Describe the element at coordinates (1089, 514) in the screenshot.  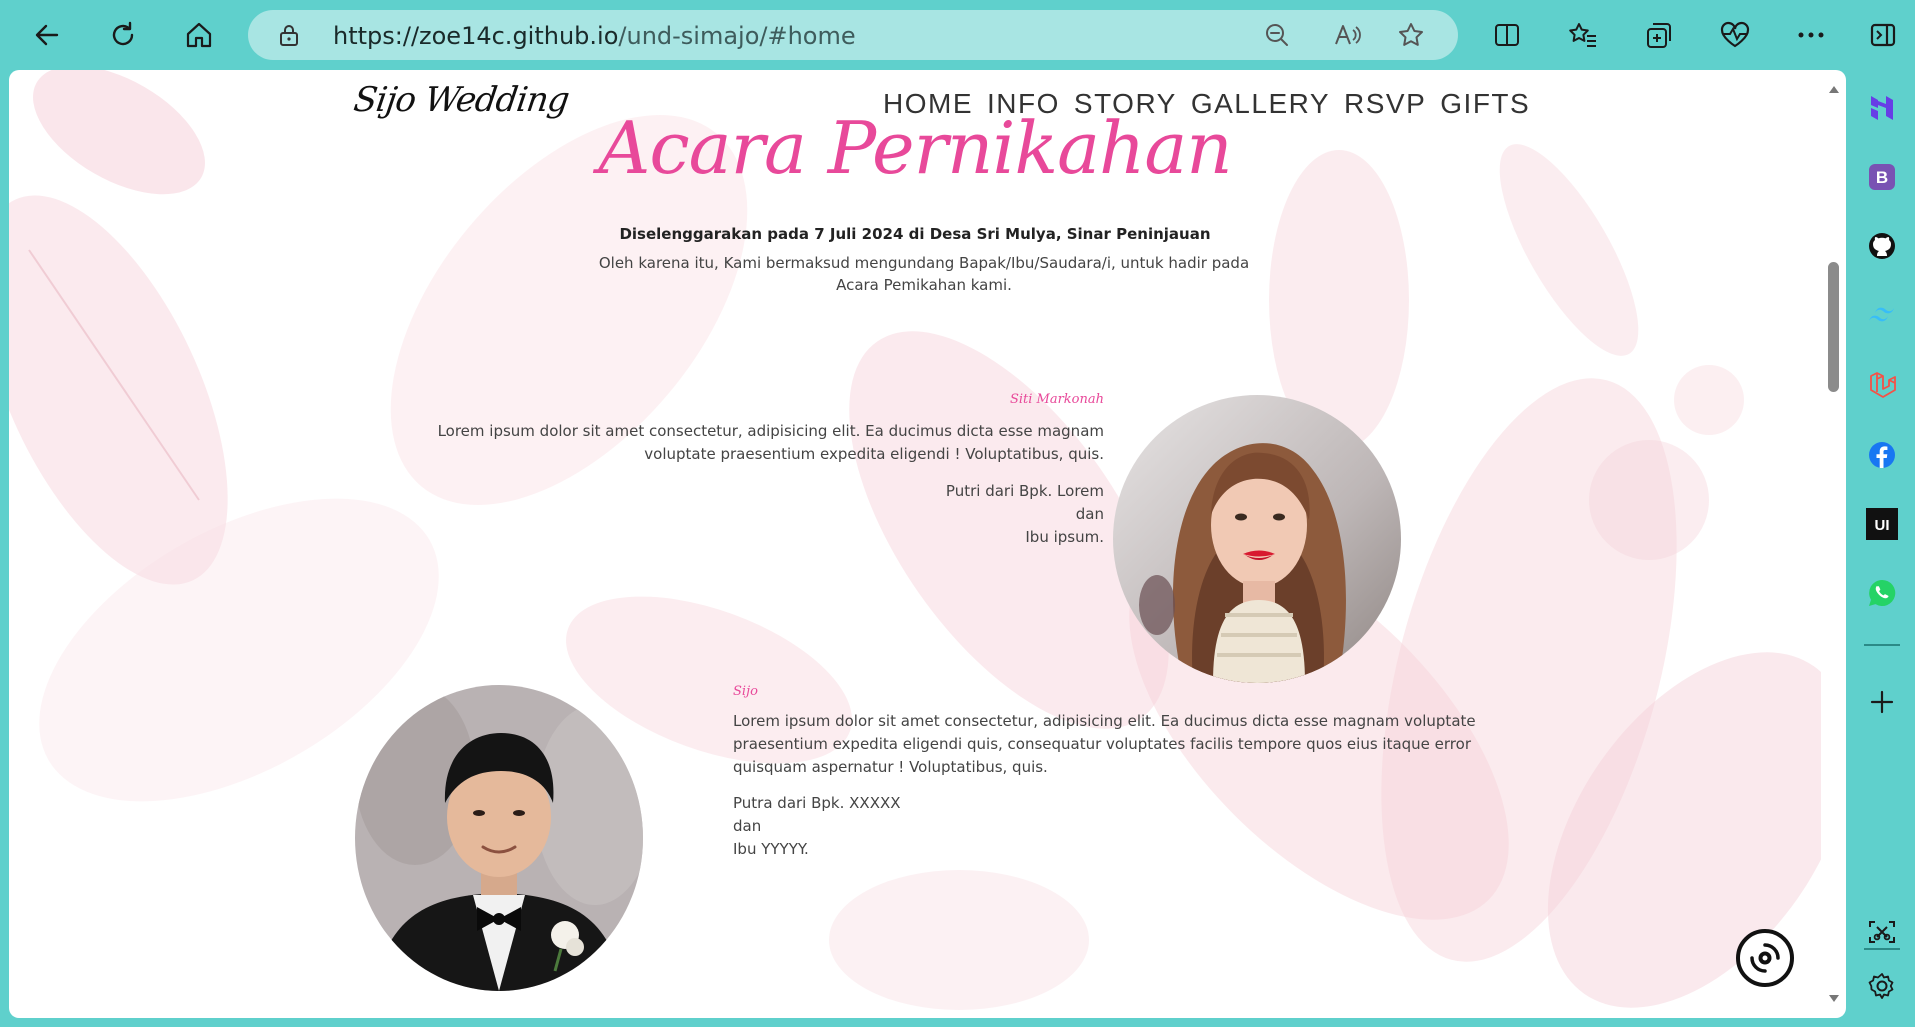
I see `bride-parent-line: dan` at that location.